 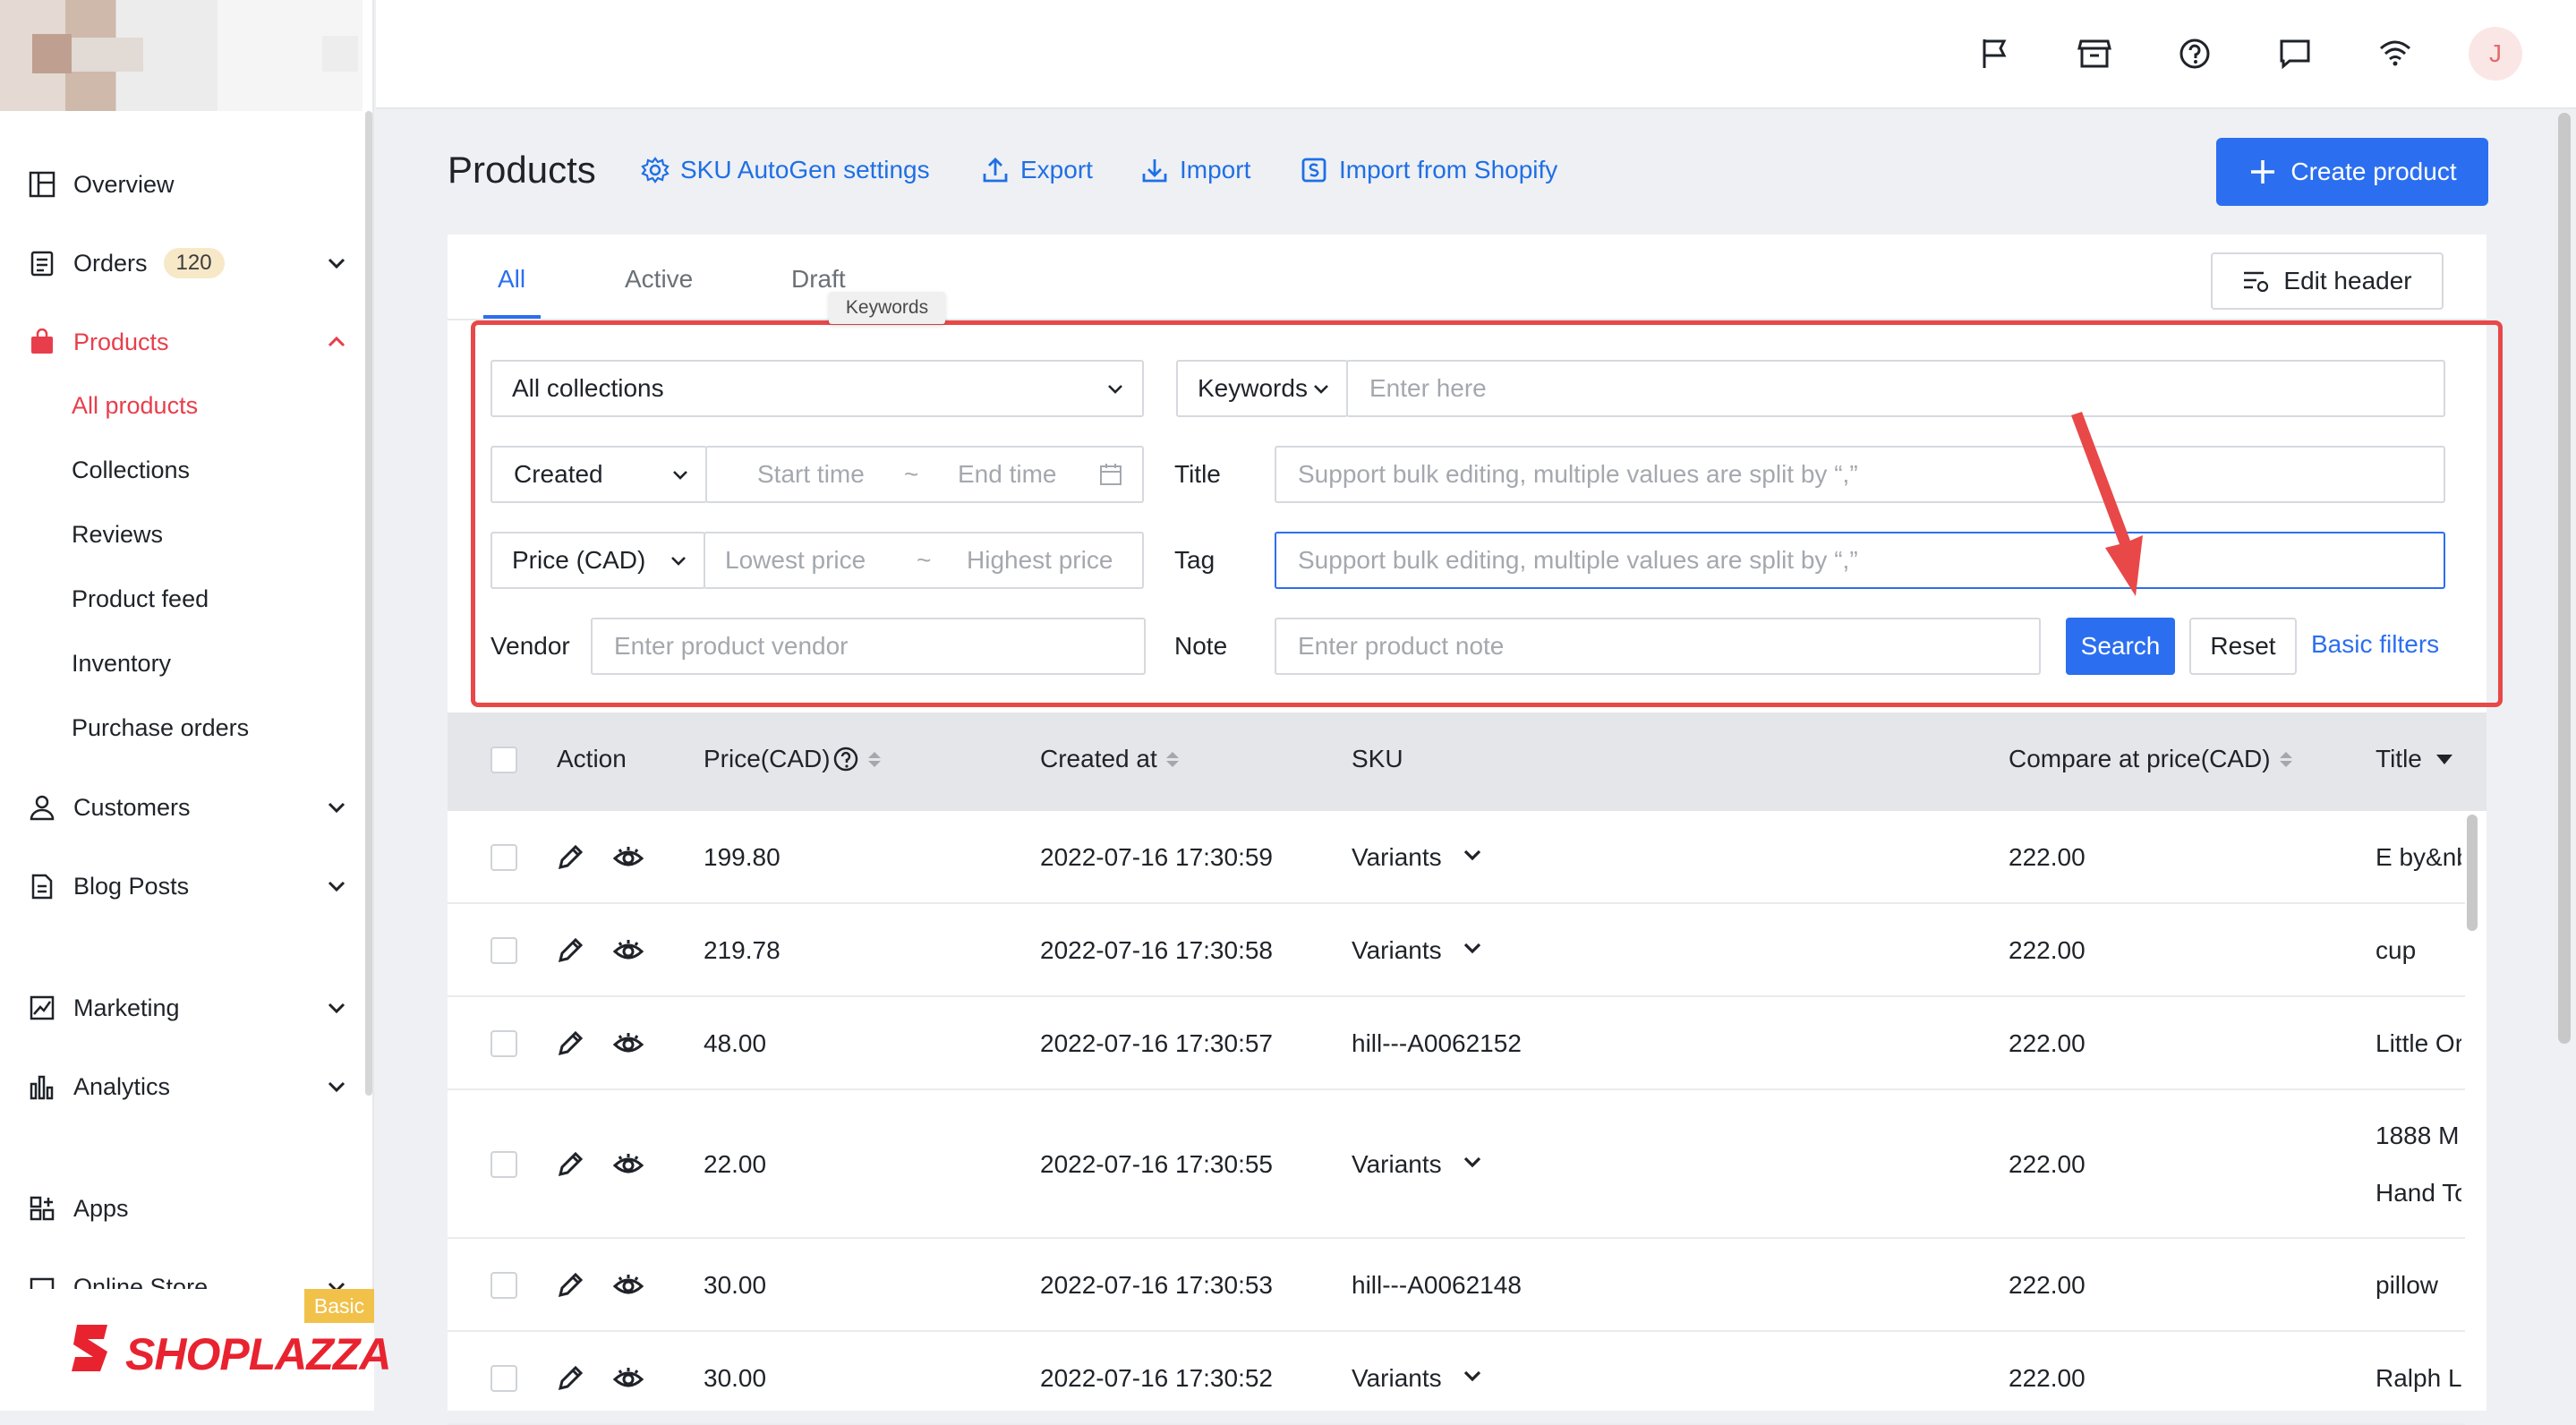 What do you see at coordinates (336, 341) in the screenshot?
I see `chevron-up-icon` at bounding box center [336, 341].